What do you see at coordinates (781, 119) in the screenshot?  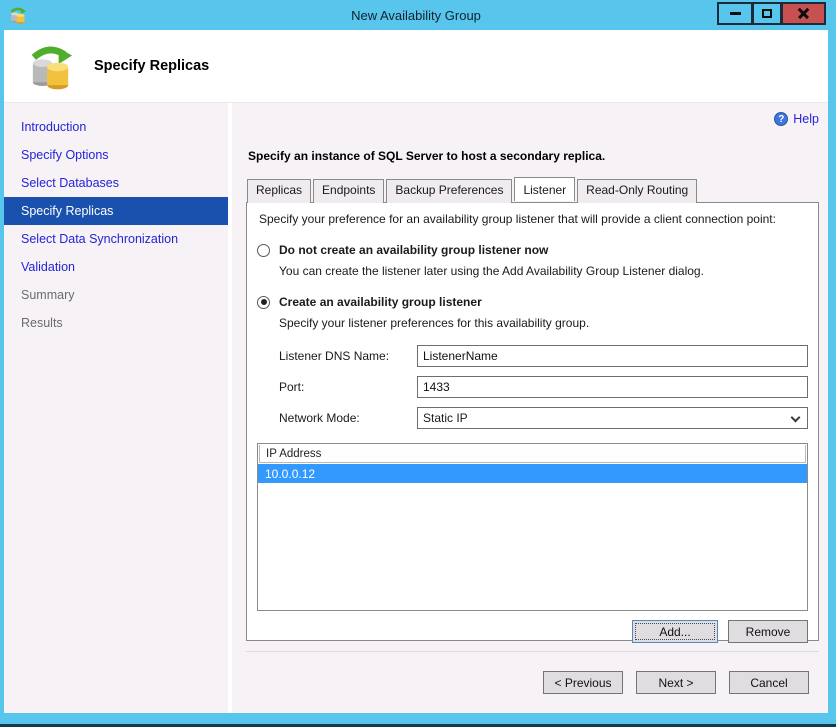 I see `help-icon: ?` at bounding box center [781, 119].